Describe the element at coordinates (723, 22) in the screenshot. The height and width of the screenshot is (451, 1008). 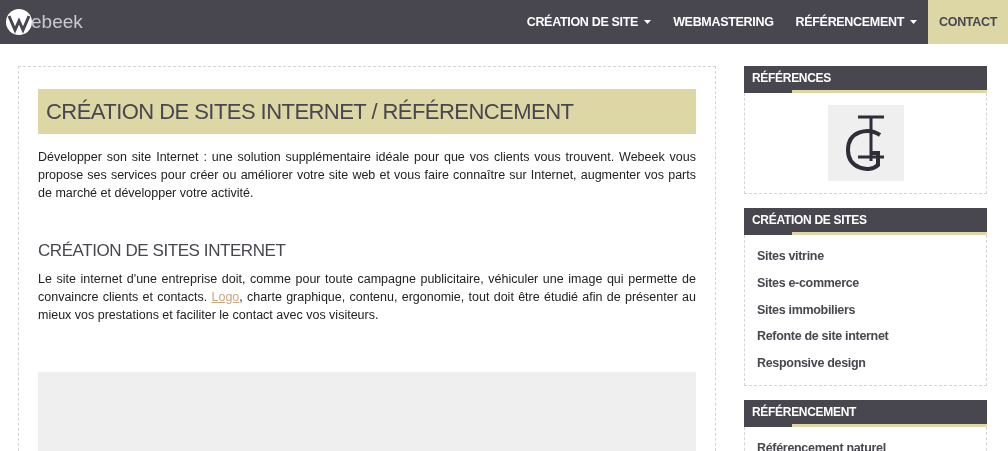
I see `nav-link: WEBMASTERING` at that location.